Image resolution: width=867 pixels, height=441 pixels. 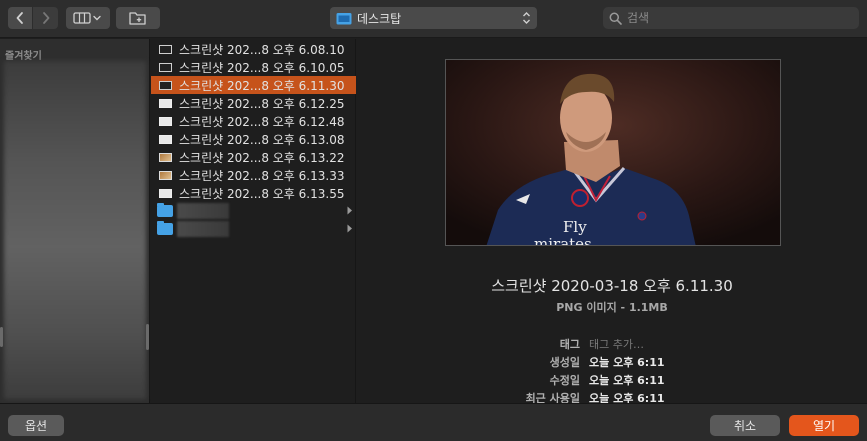 I want to click on back-button, so click(x=20, y=18).